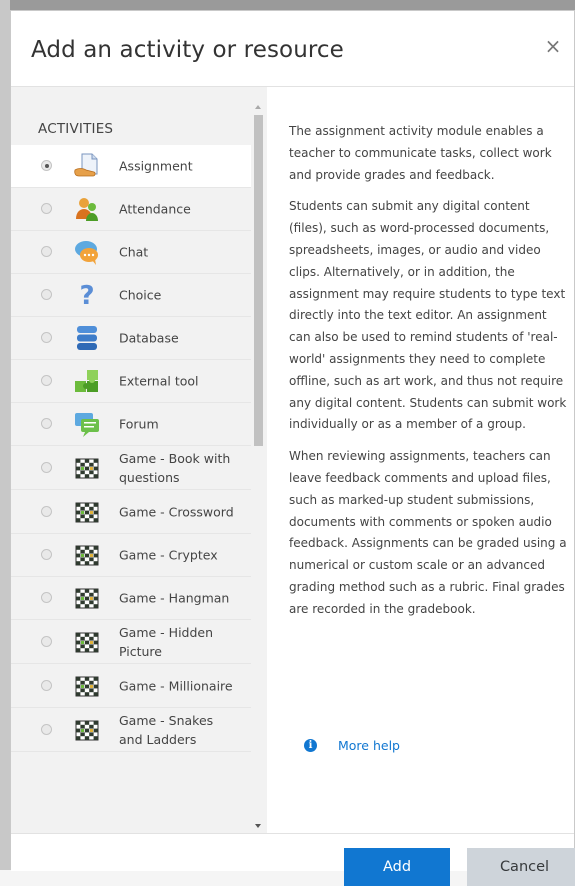 The height and width of the screenshot is (886, 575). I want to click on activity-item: Game - Book with questions, so click(131, 468).